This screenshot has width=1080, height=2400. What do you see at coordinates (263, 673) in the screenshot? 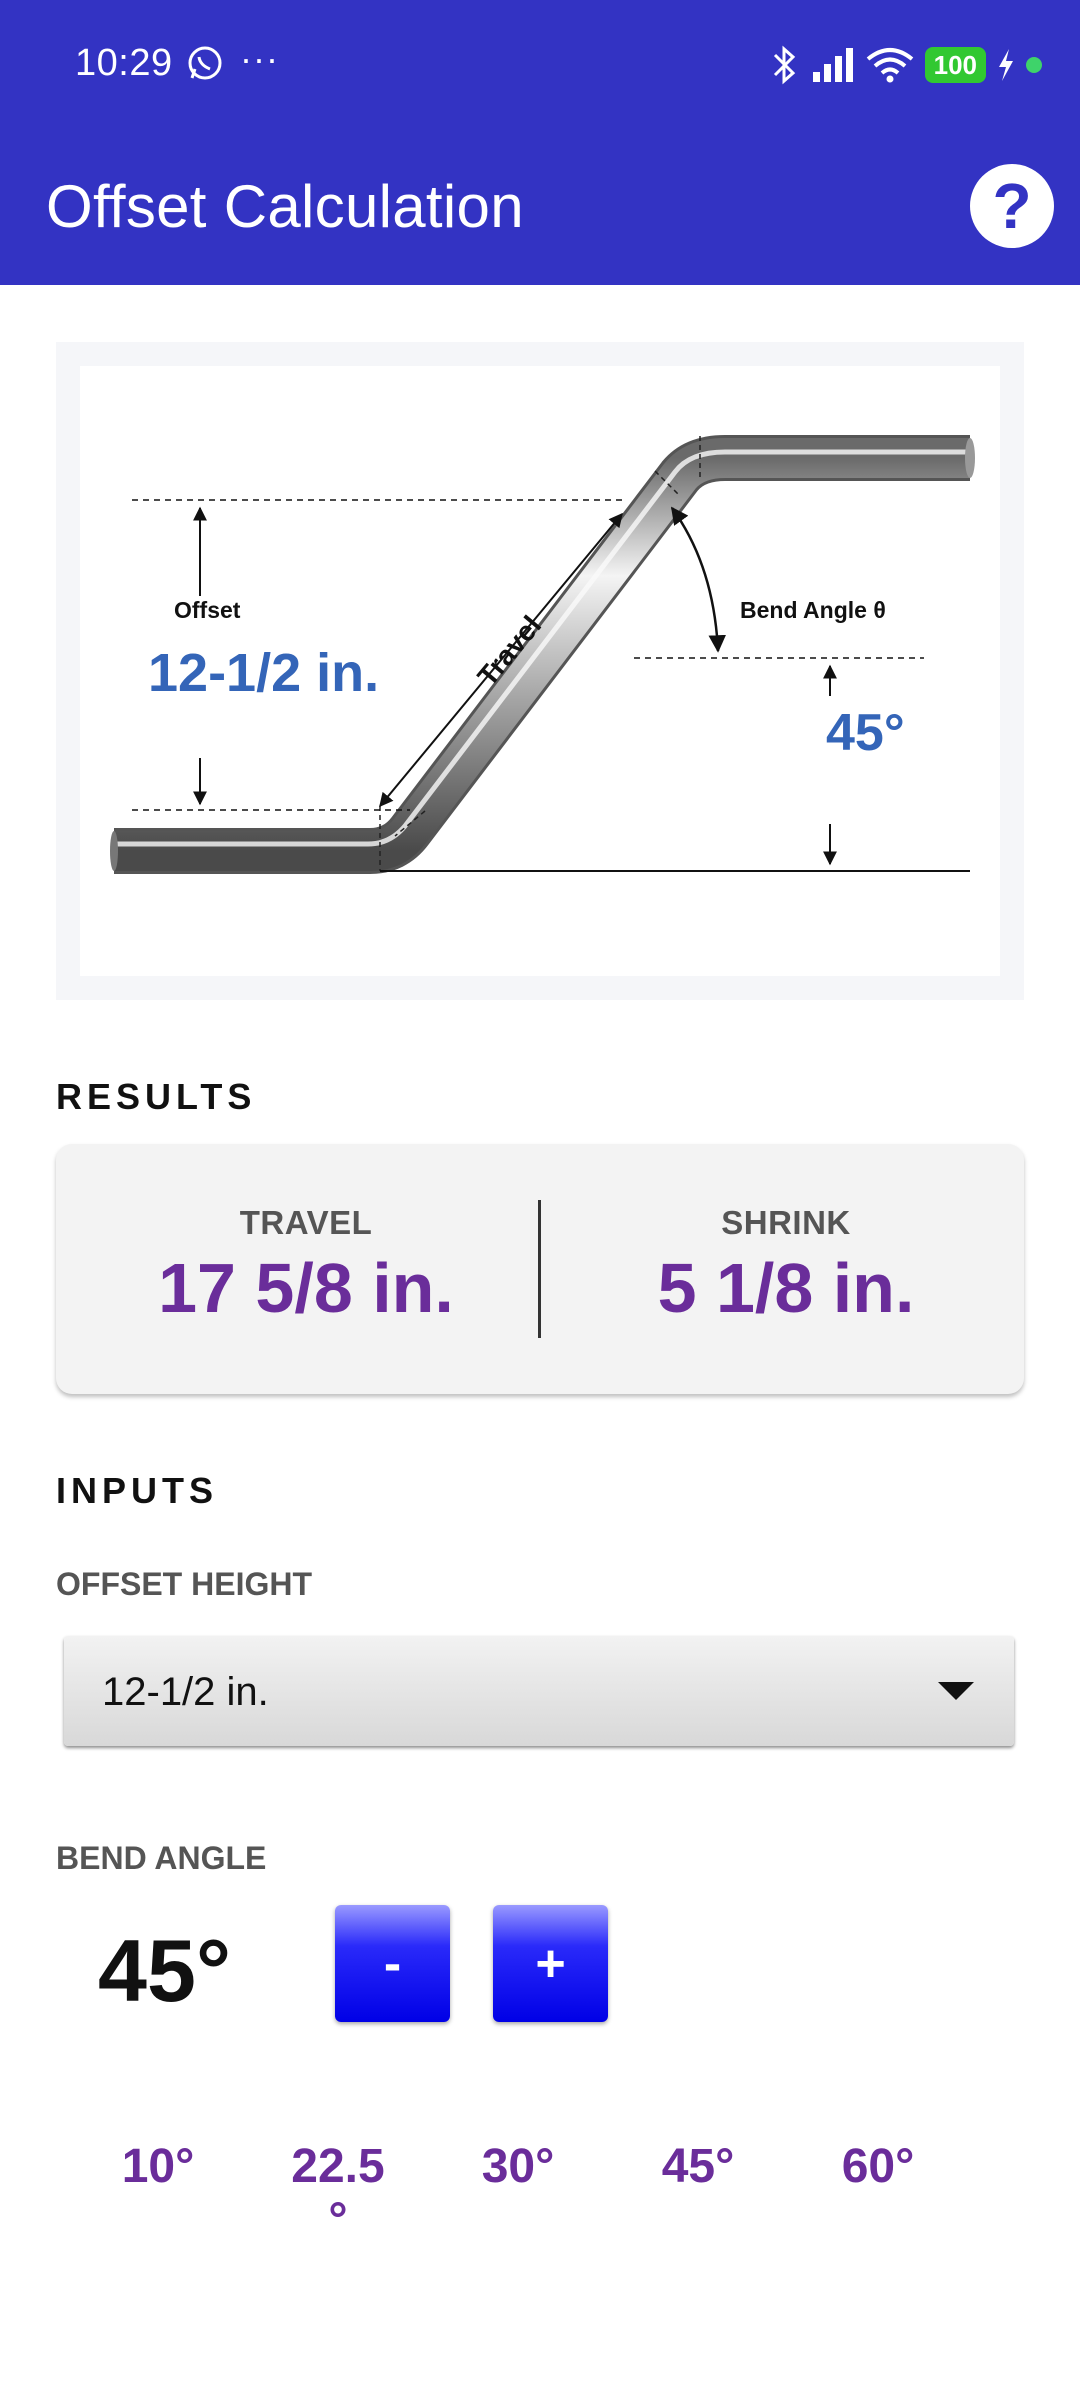
I see `offset-value: 12-1/2 in.` at bounding box center [263, 673].